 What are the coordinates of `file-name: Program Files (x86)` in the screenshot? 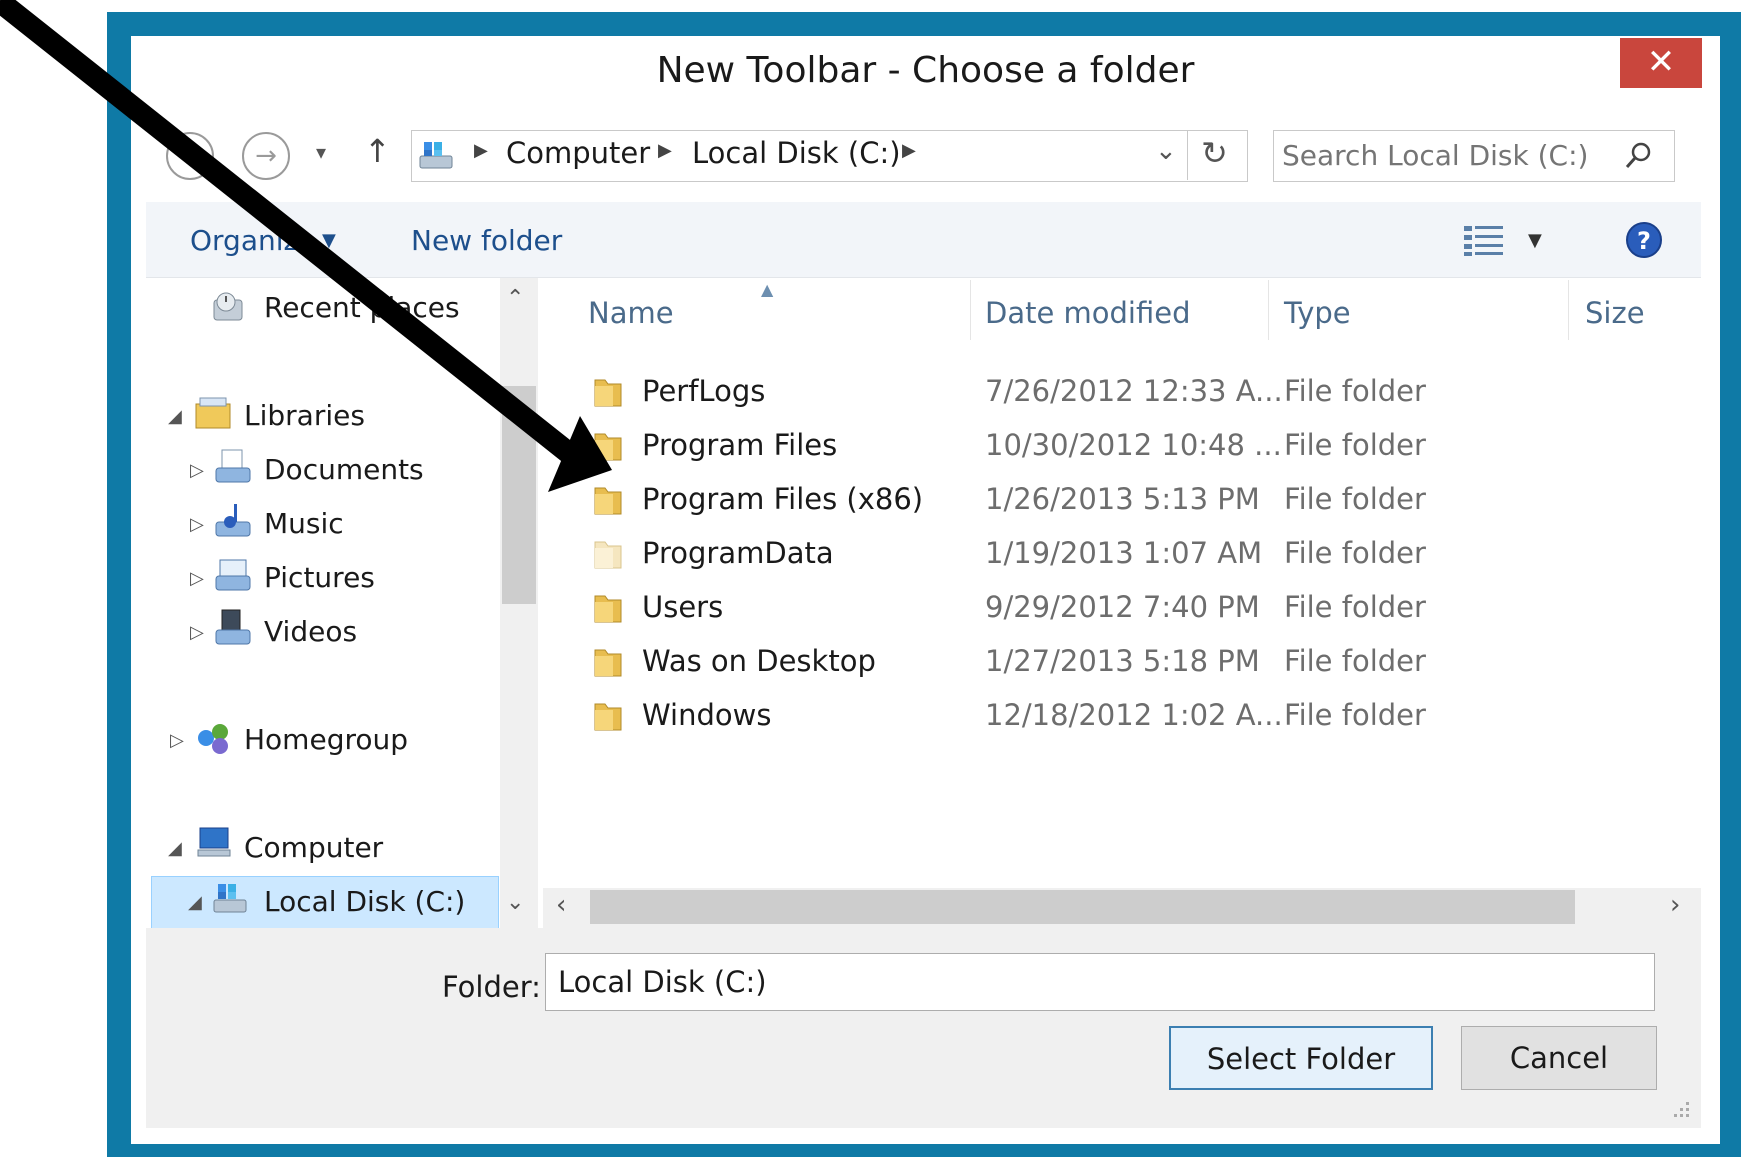 It's located at (783, 499).